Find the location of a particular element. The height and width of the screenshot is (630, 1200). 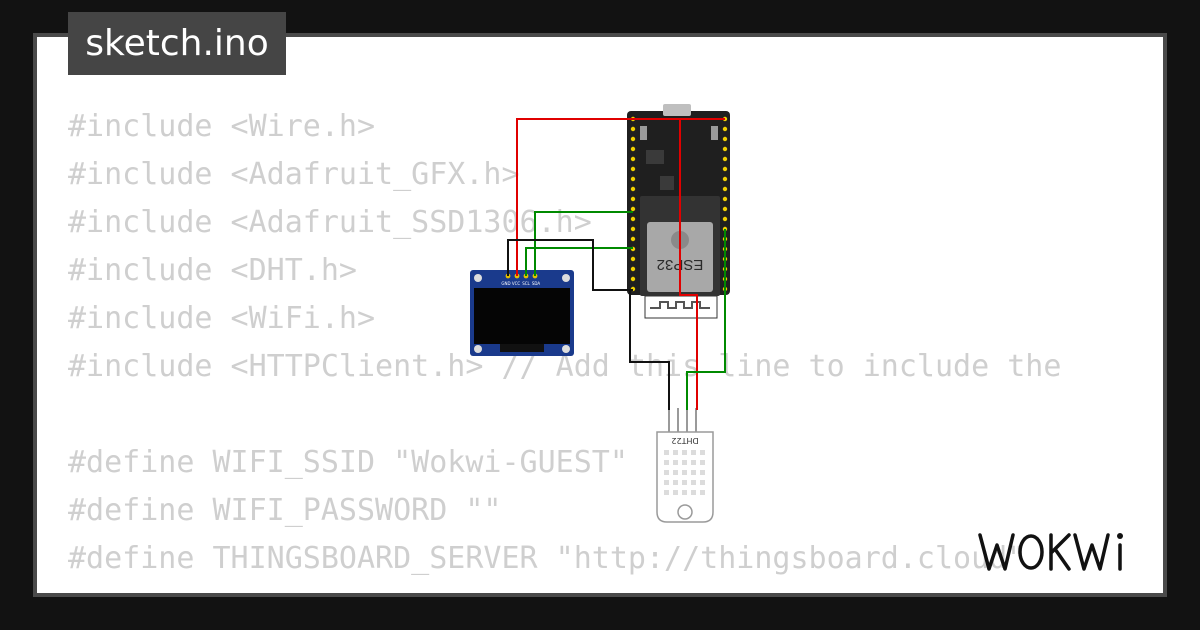

dht22-sensor: DHT22 is located at coordinates (685, 465).